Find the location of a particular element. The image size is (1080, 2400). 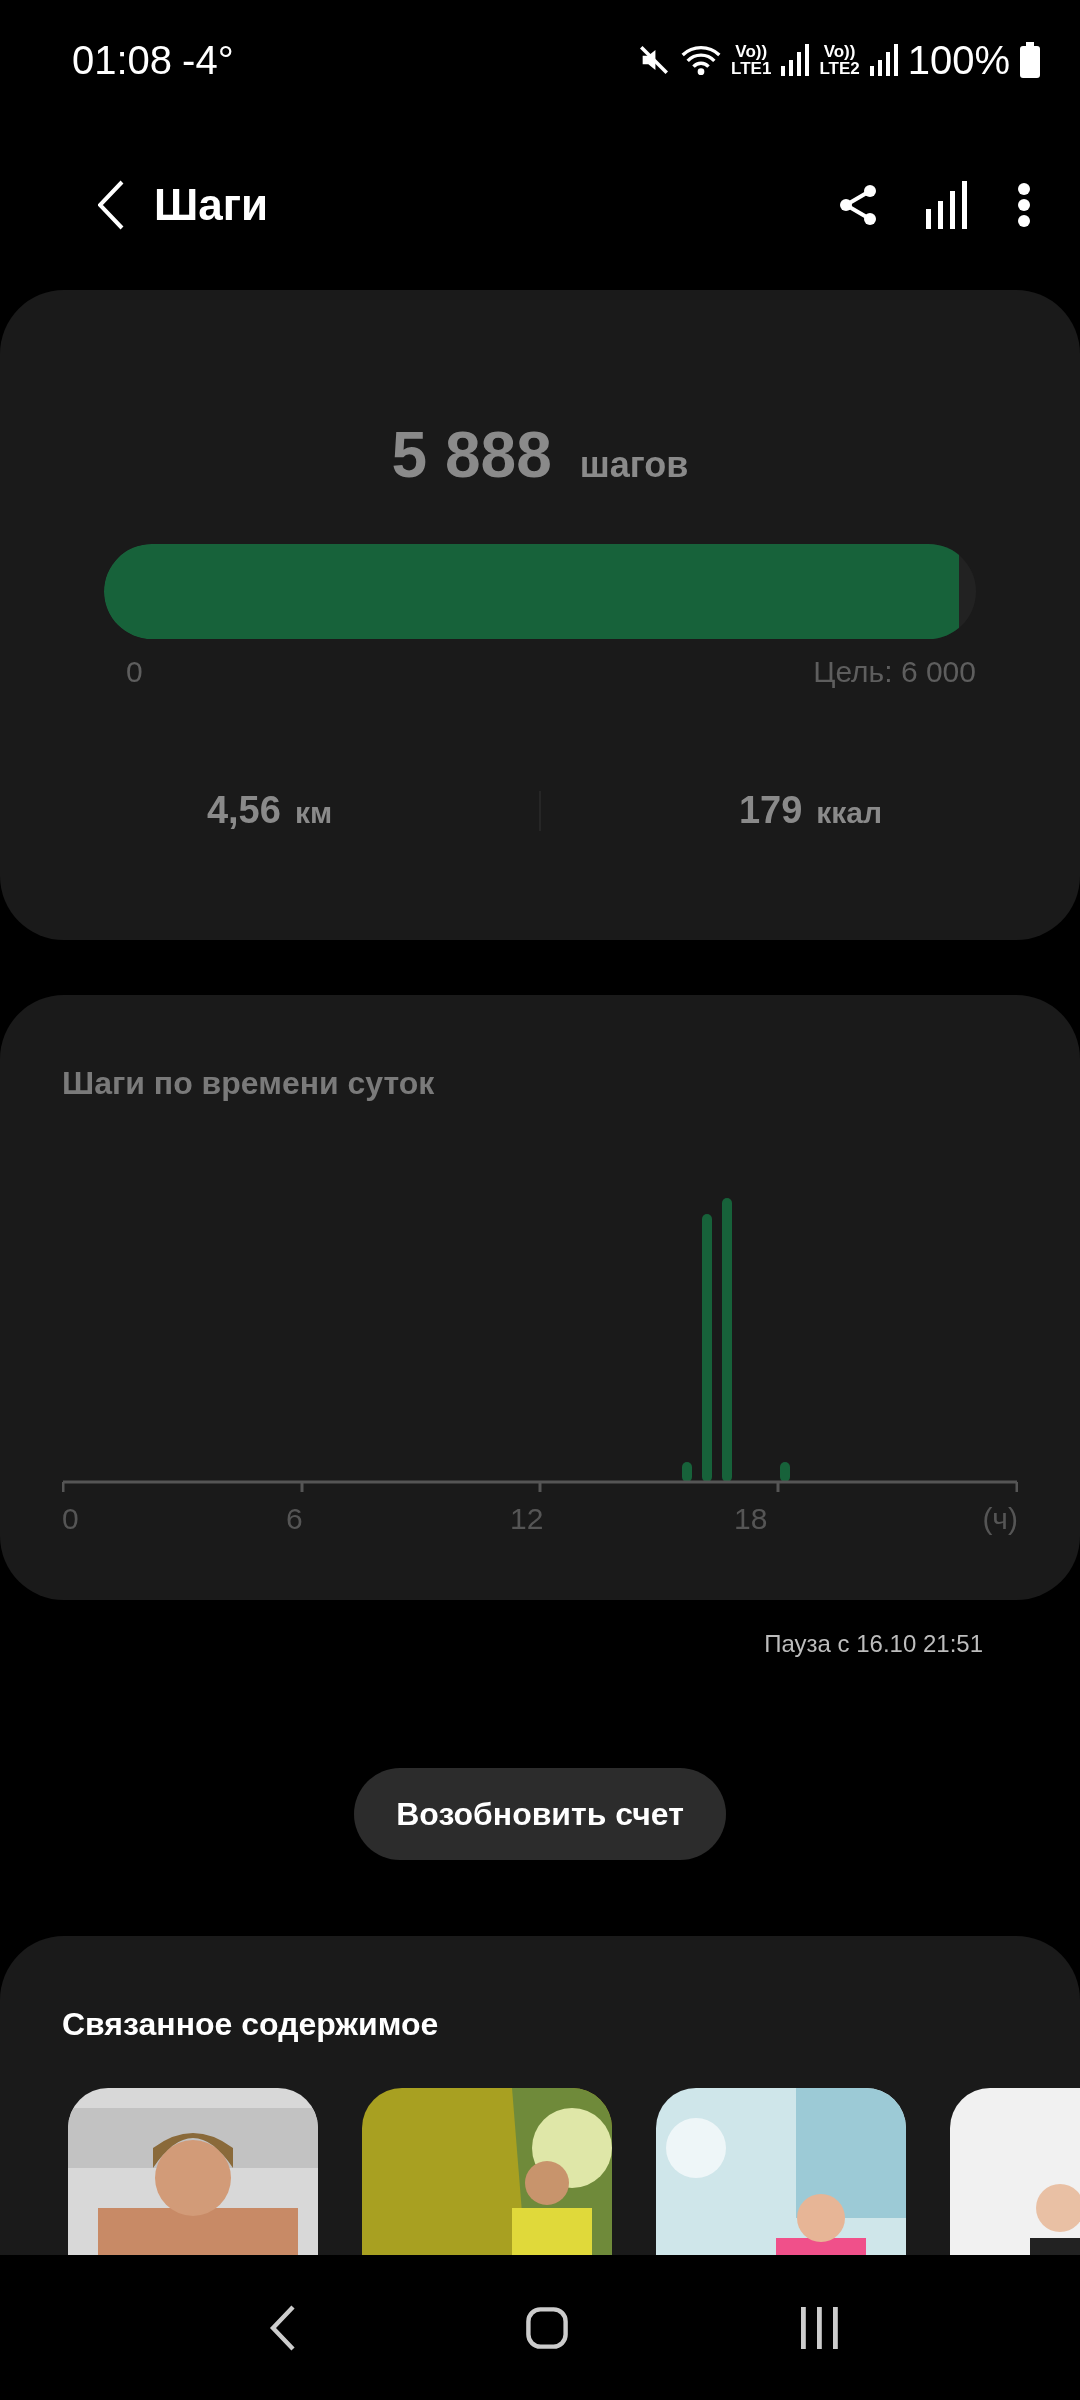

card-title: Шаги по времени суток is located at coordinates (249, 1083).